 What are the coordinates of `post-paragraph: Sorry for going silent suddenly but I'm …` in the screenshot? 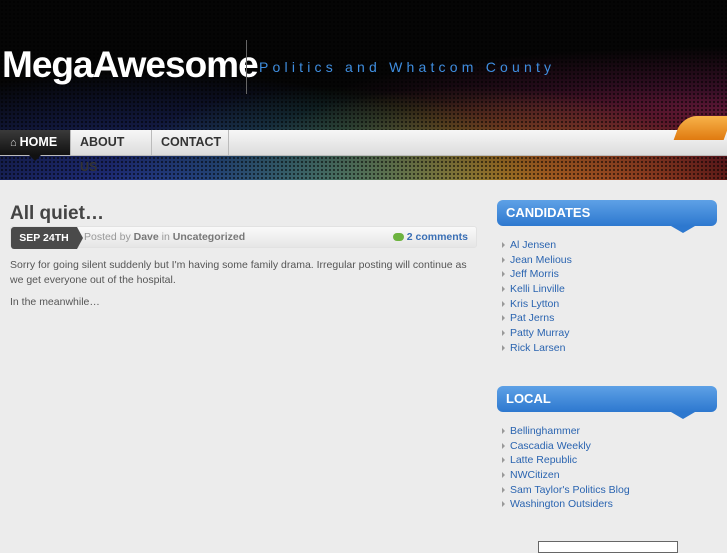 It's located at (238, 272).